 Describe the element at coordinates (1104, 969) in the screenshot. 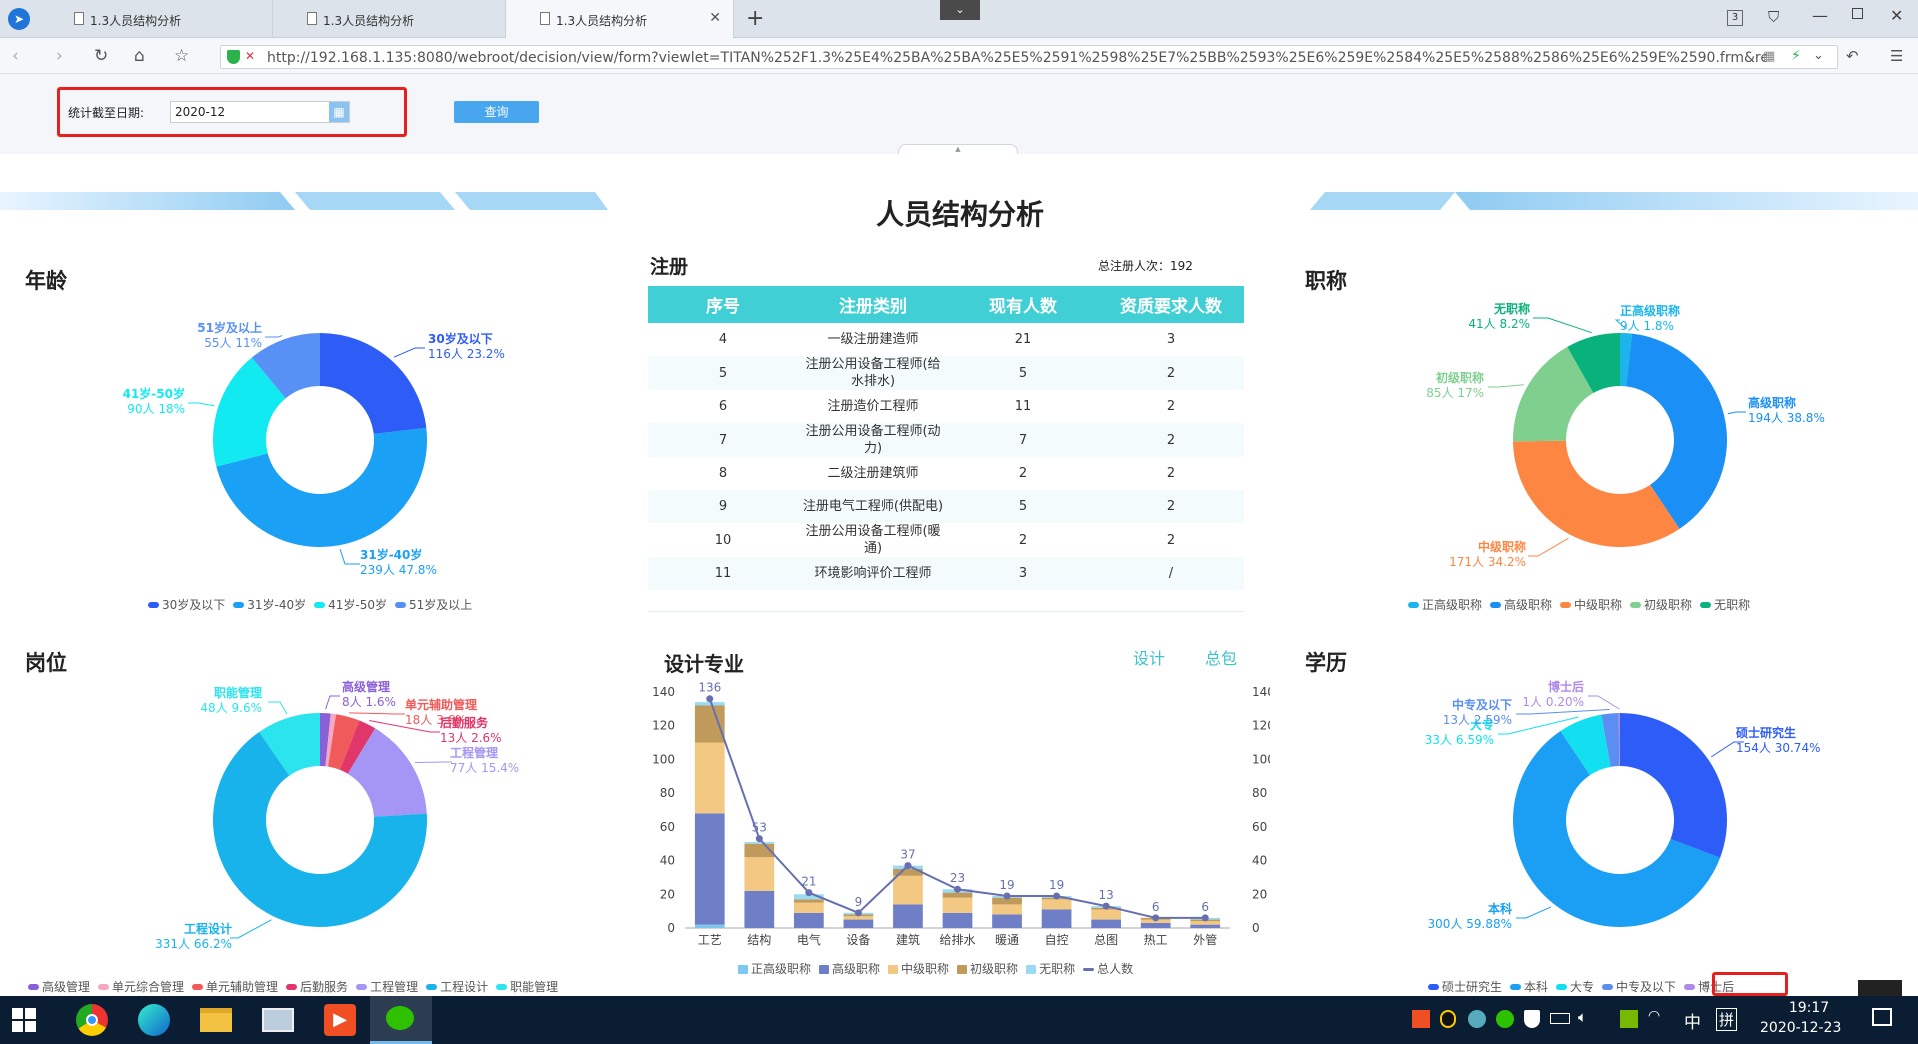

I see `legend-item: 总人数` at that location.